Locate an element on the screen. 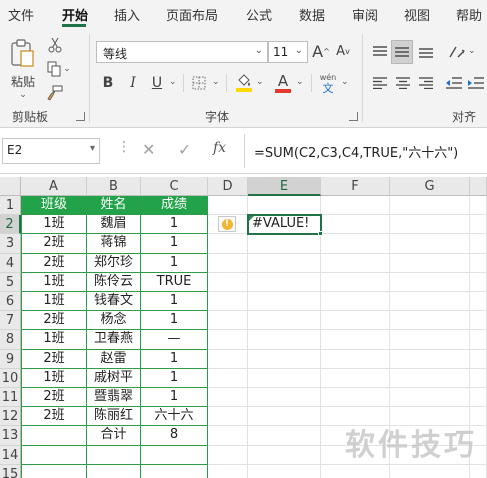 This screenshot has width=487, height=478. fill-handle is located at coordinates (320, 234).